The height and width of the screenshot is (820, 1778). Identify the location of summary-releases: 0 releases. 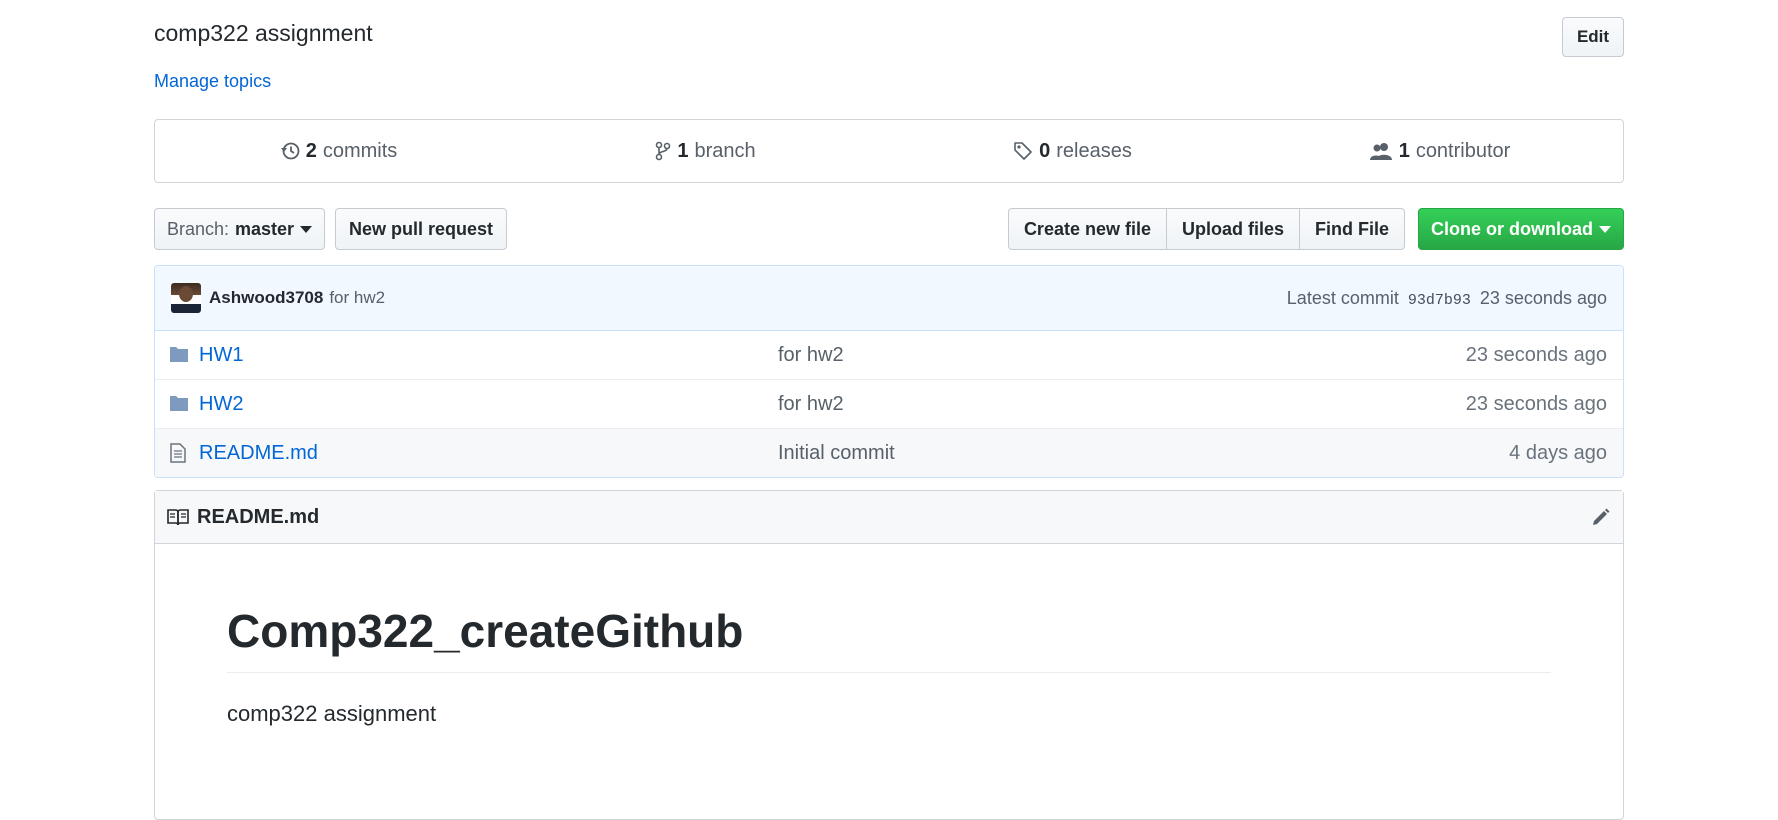
(1072, 151).